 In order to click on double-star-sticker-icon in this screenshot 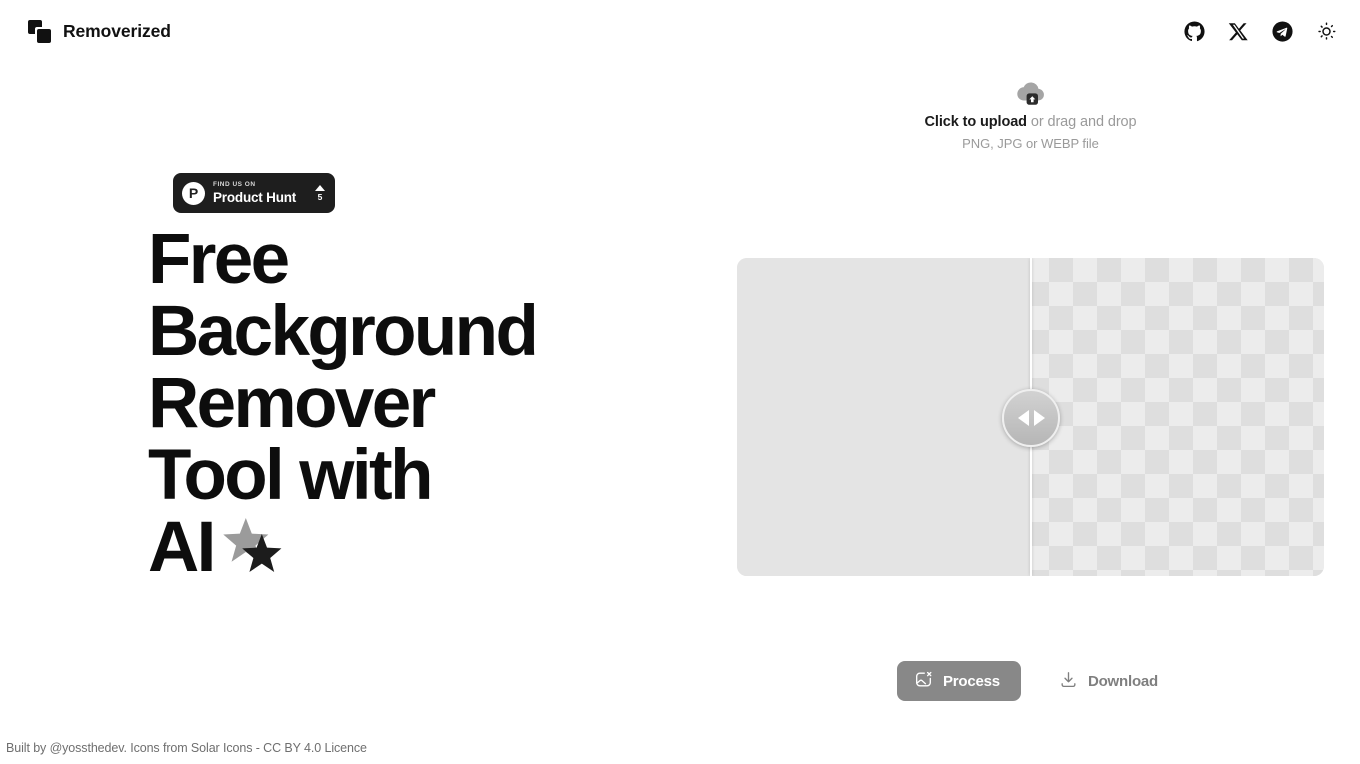, I will do `click(251, 547)`.